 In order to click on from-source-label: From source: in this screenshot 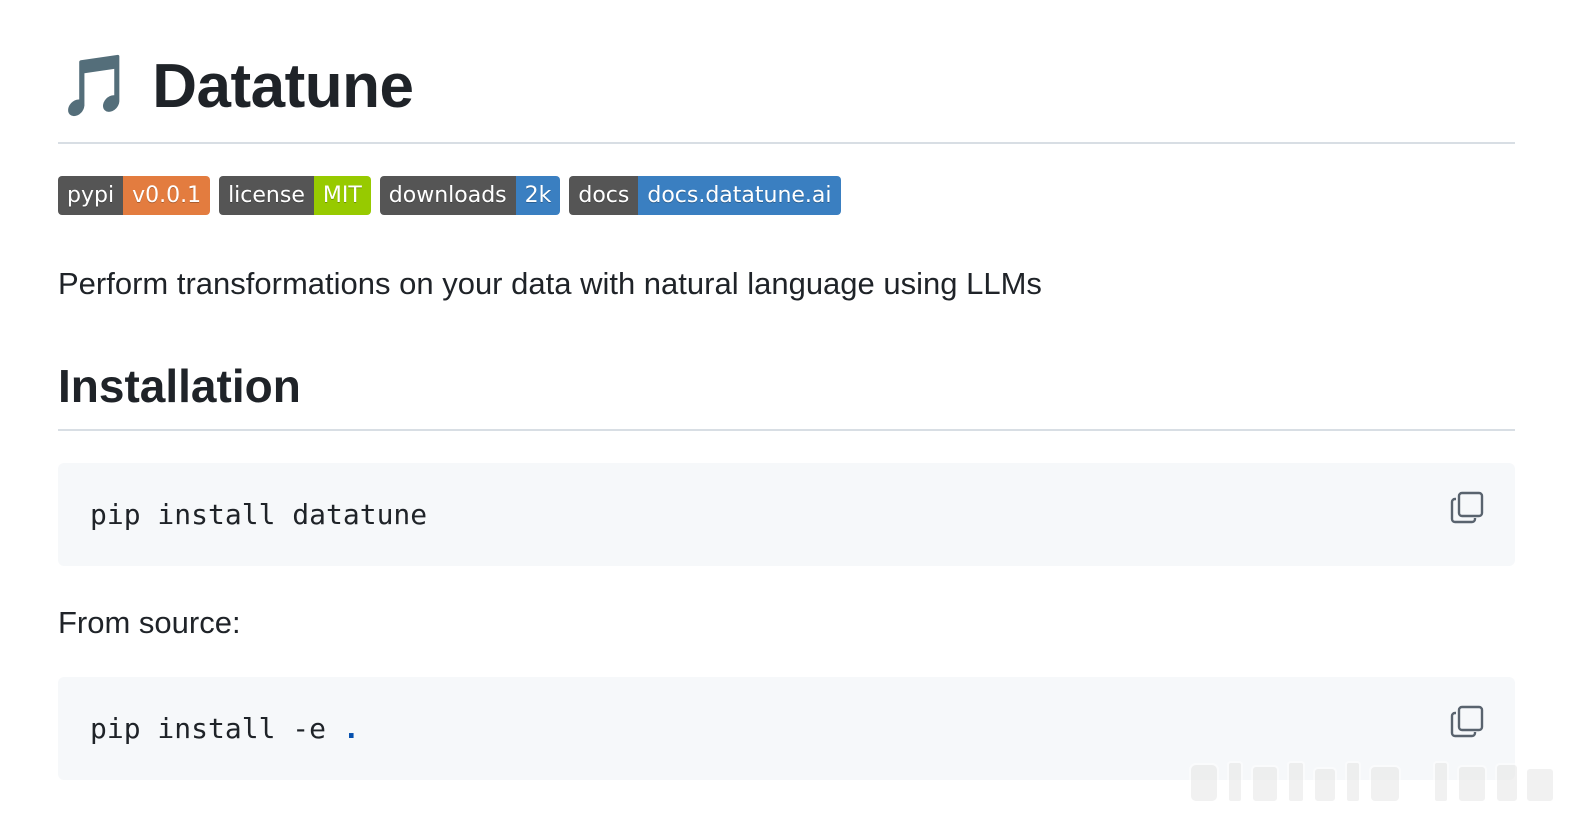, I will do `click(149, 622)`.